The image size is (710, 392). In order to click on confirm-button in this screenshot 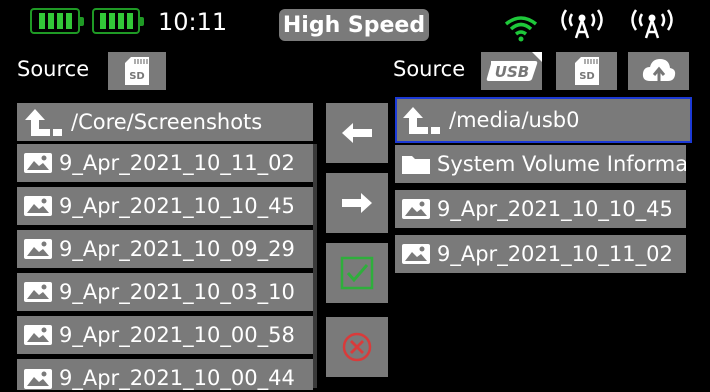, I will do `click(357, 273)`.